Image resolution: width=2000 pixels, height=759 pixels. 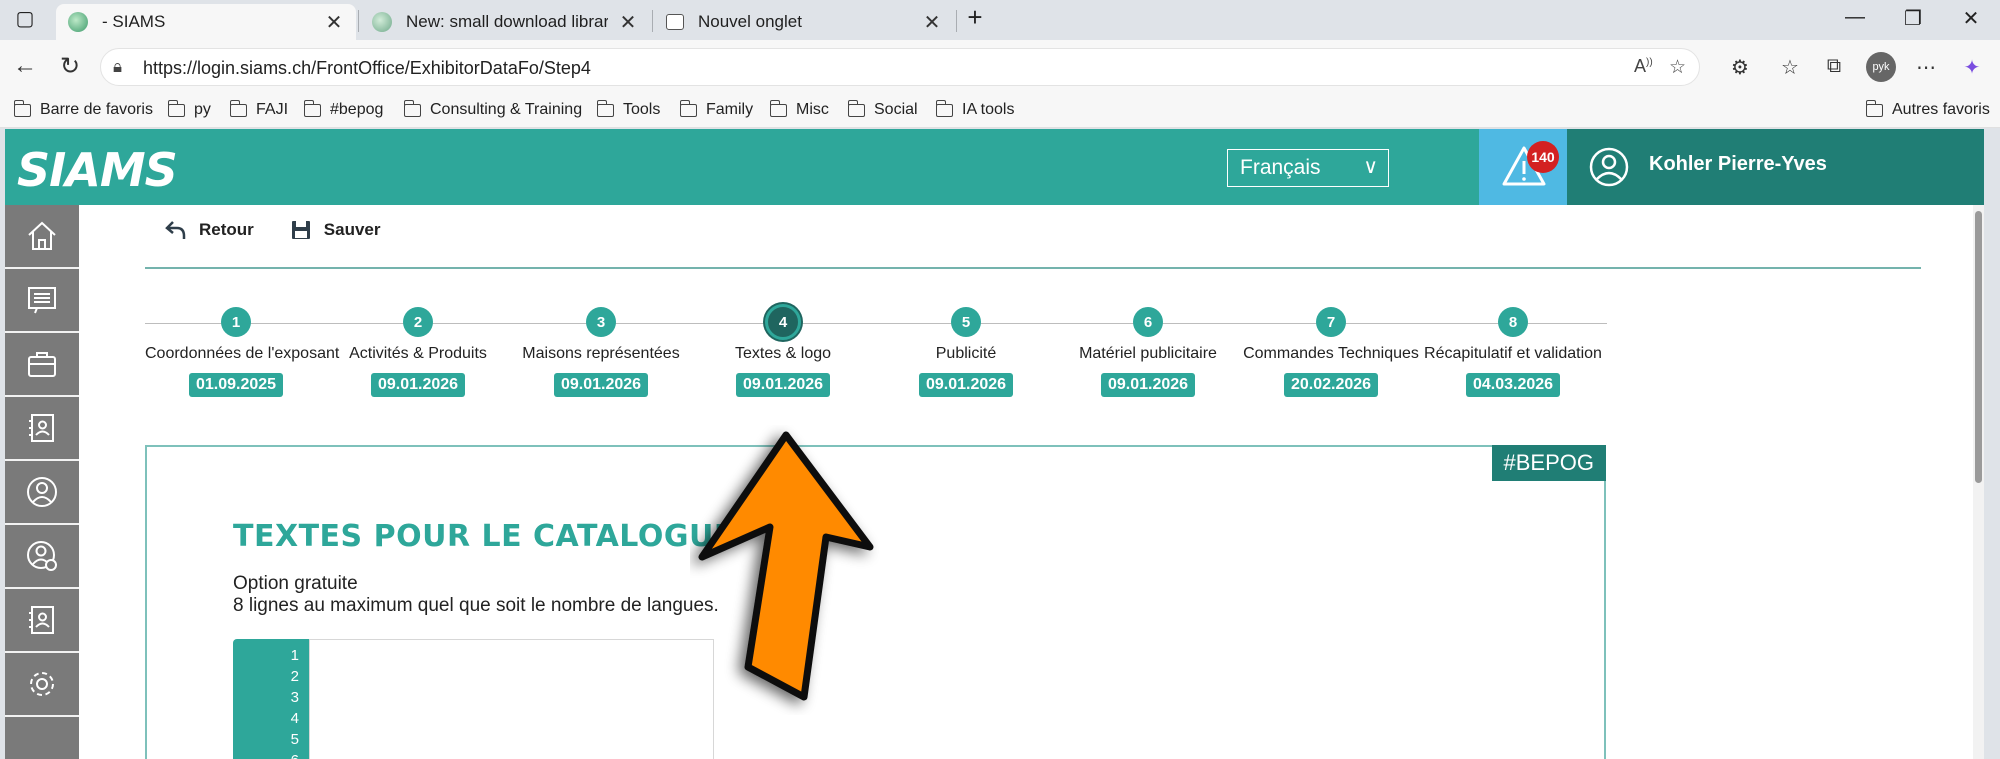 What do you see at coordinates (975, 17) in the screenshot?
I see `new-tab-plus-icon: +` at bounding box center [975, 17].